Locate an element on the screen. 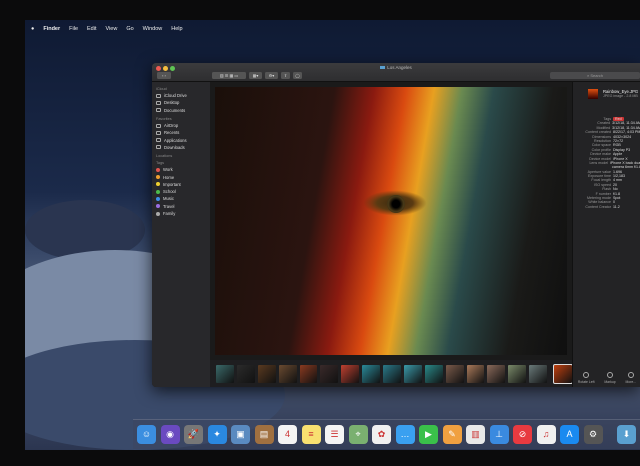 The width and height of the screenshot is (640, 466). sidebar-item-documents: Documents is located at coordinates (181, 110).